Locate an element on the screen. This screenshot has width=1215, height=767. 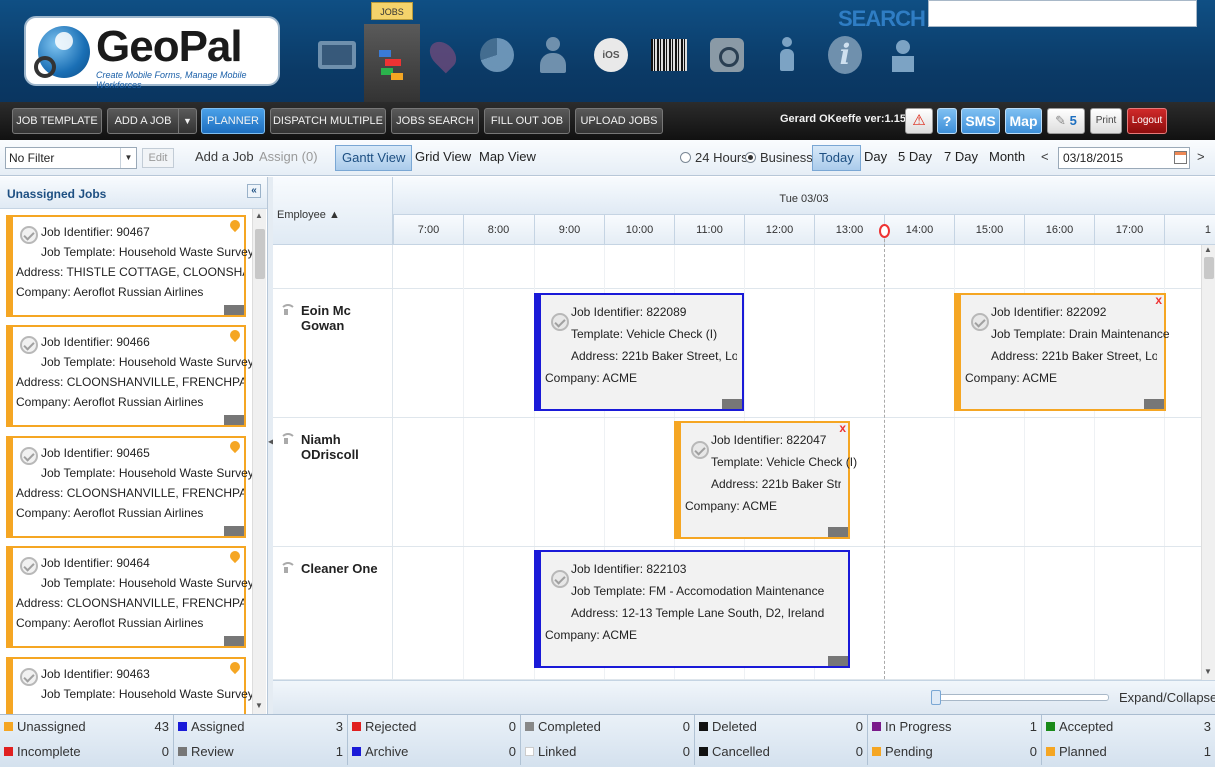
info-icon: i is located at coordinates (845, 55).